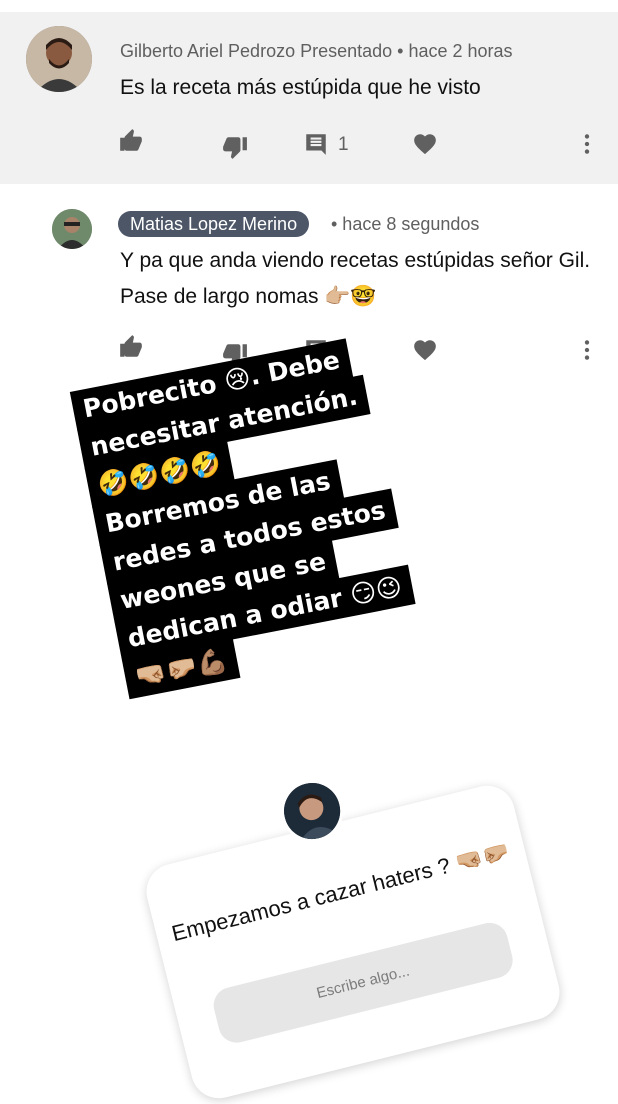 The width and height of the screenshot is (618, 1104). I want to click on comment-text: Es la receta más estúpida que he visto, so click(300, 87).